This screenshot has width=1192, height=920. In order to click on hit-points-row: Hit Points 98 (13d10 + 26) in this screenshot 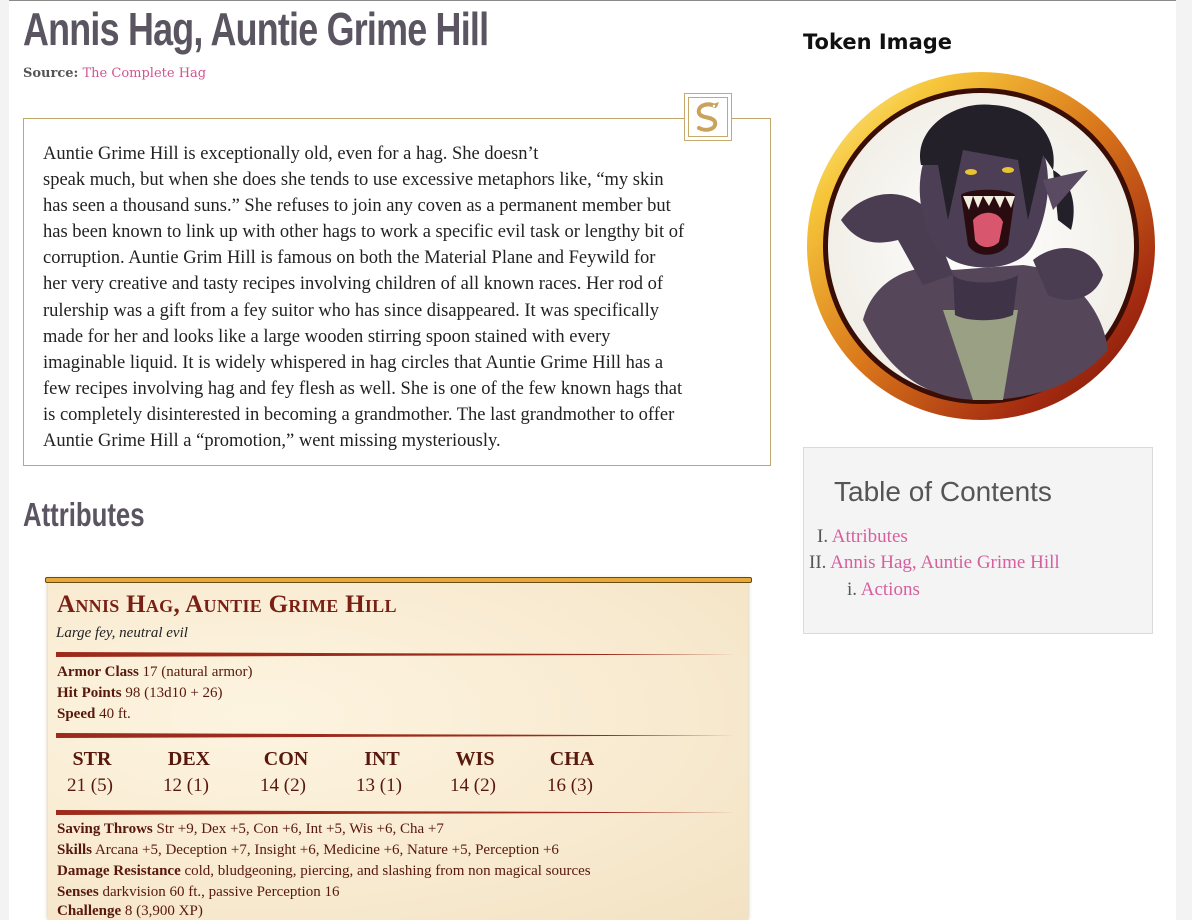, I will do `click(140, 693)`.